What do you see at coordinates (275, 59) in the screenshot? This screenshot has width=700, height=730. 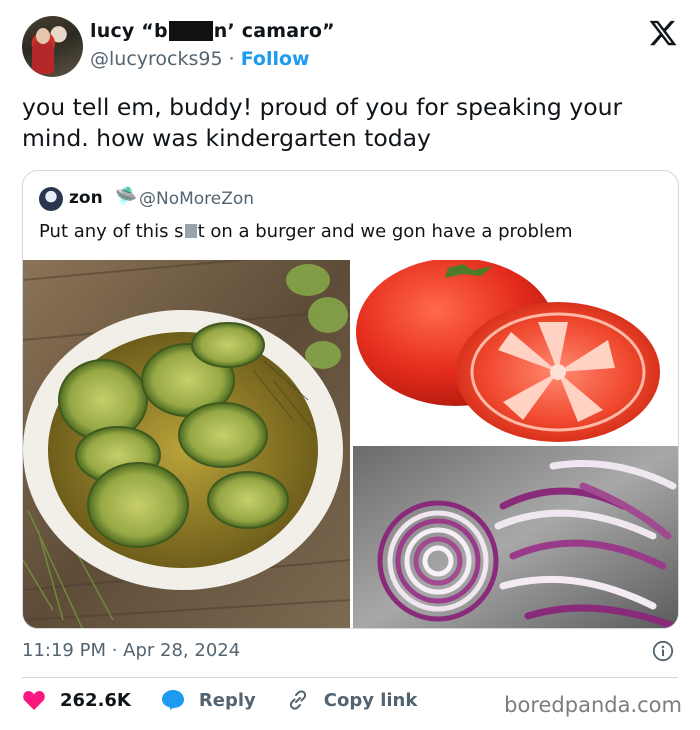 I see `follow-button: Follow` at bounding box center [275, 59].